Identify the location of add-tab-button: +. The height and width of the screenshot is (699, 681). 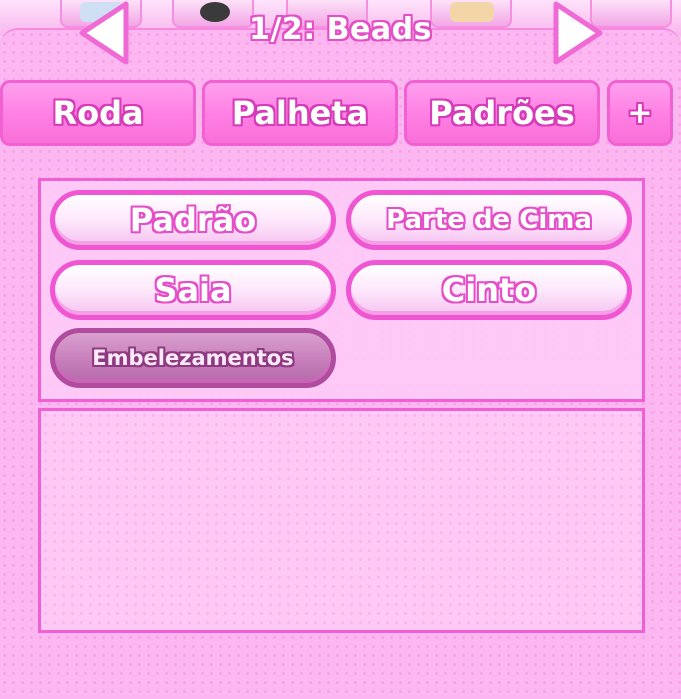
(640, 113).